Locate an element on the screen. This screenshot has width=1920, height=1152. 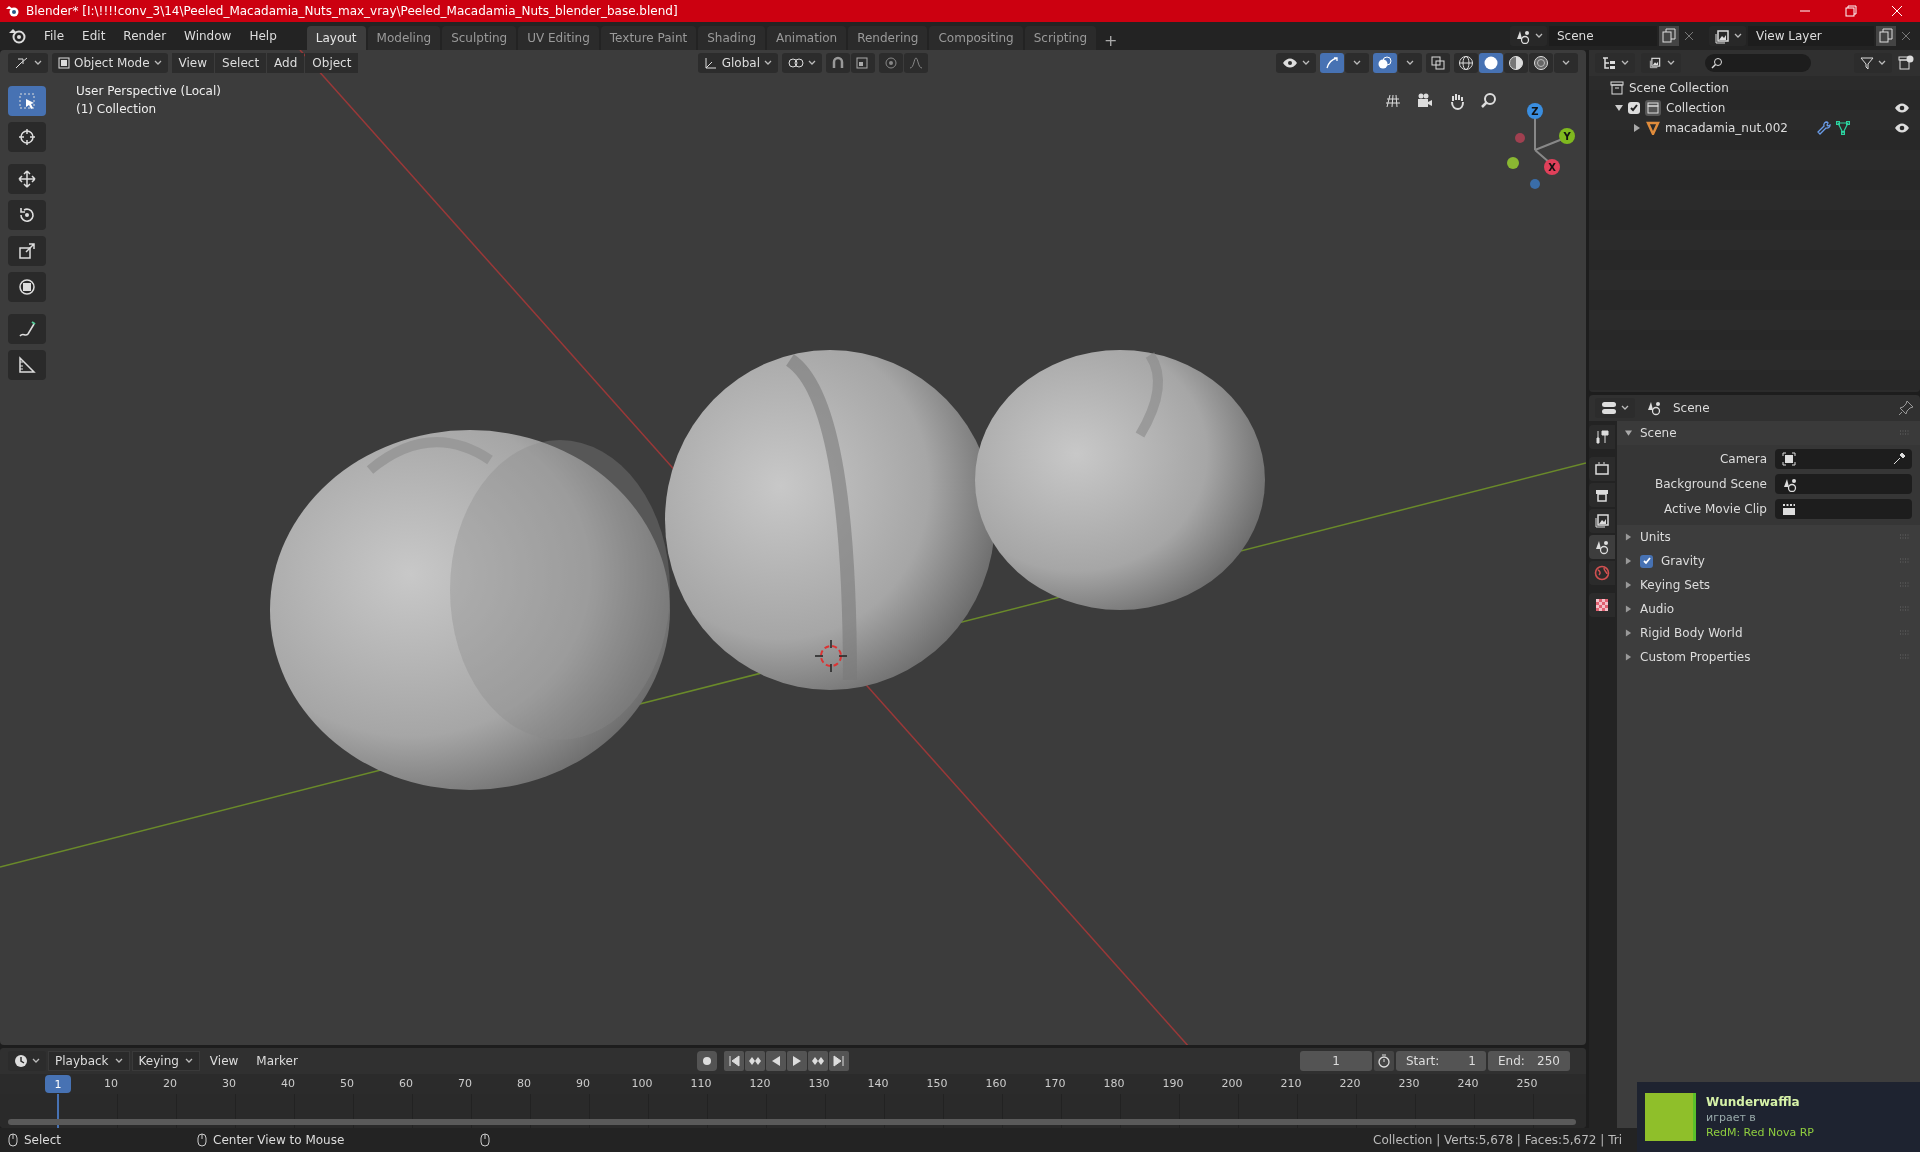
viewport-menu-item: Select is located at coordinates (241, 63).